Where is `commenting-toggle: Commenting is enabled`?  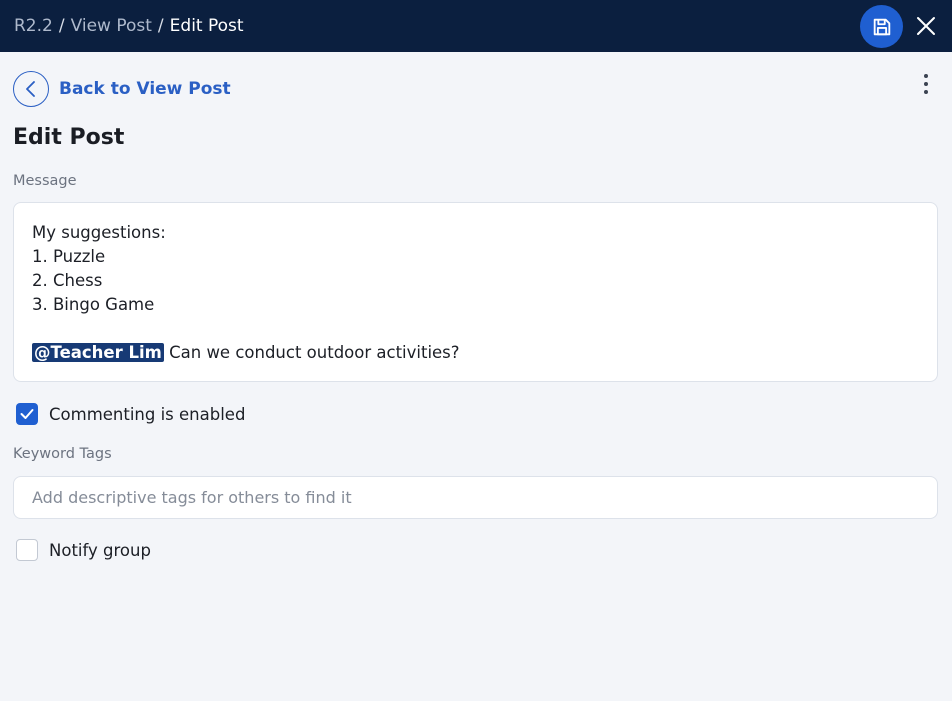 commenting-toggle: Commenting is enabled is located at coordinates (130, 414).